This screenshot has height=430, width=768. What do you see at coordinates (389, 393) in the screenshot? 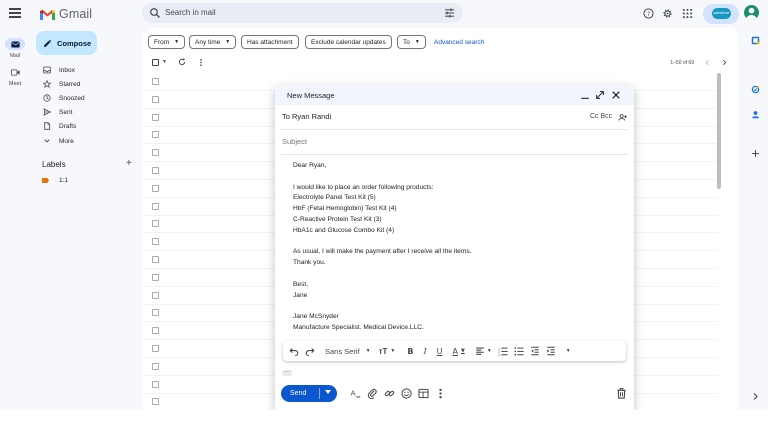
I see `insert-link-icon` at bounding box center [389, 393].